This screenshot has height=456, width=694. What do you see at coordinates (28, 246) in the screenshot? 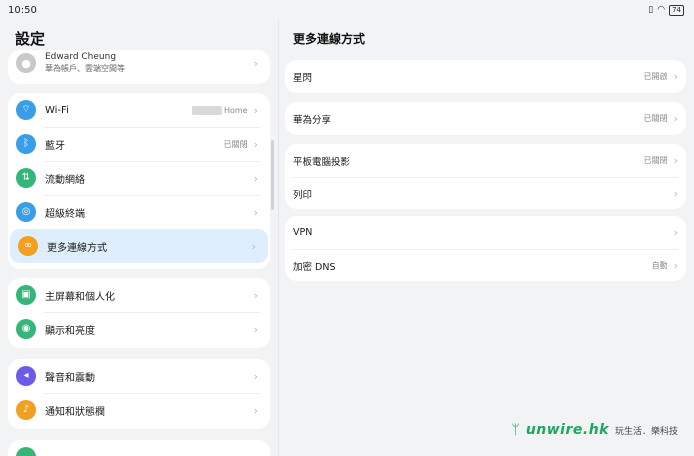
I see `link-icon: ∞` at bounding box center [28, 246].